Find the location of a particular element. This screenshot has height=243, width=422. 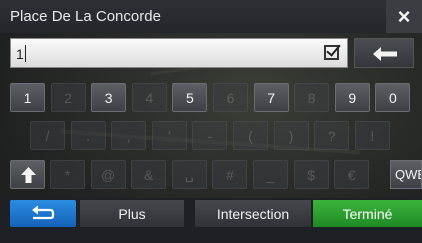

key-row3-1: @ is located at coordinates (108, 174).